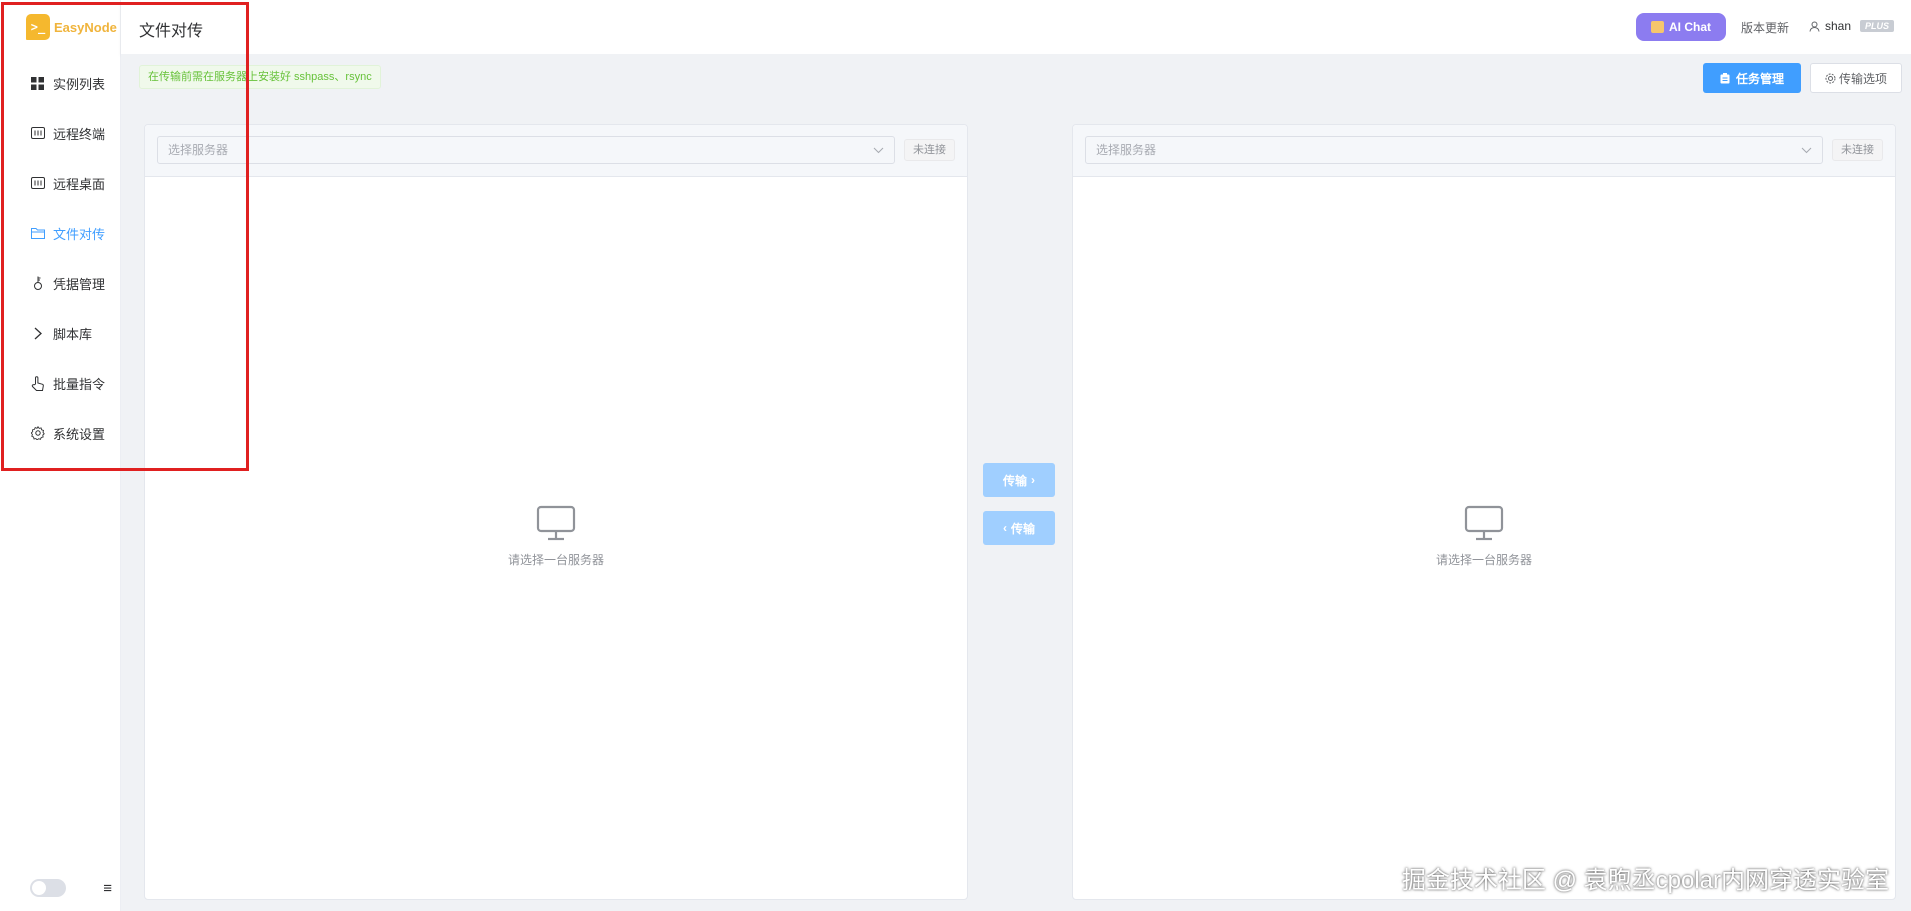 This screenshot has width=1911, height=911. I want to click on sidebar-item-label: 远程终端, so click(79, 134).